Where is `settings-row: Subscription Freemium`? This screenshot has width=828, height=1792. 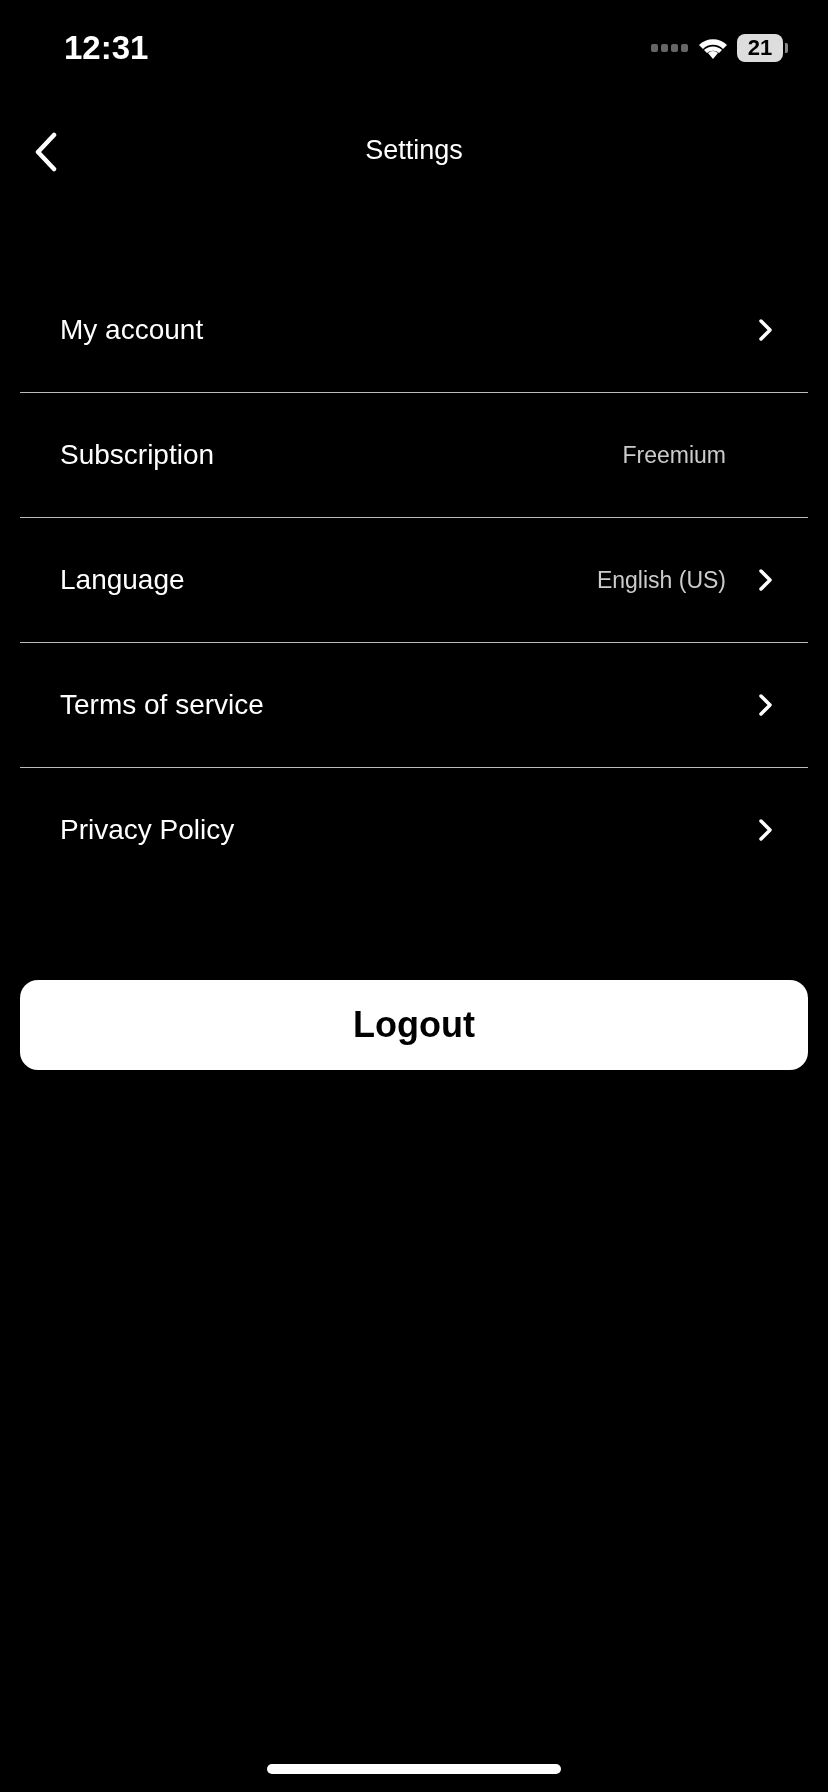
settings-row: Subscription Freemium is located at coordinates (414, 455).